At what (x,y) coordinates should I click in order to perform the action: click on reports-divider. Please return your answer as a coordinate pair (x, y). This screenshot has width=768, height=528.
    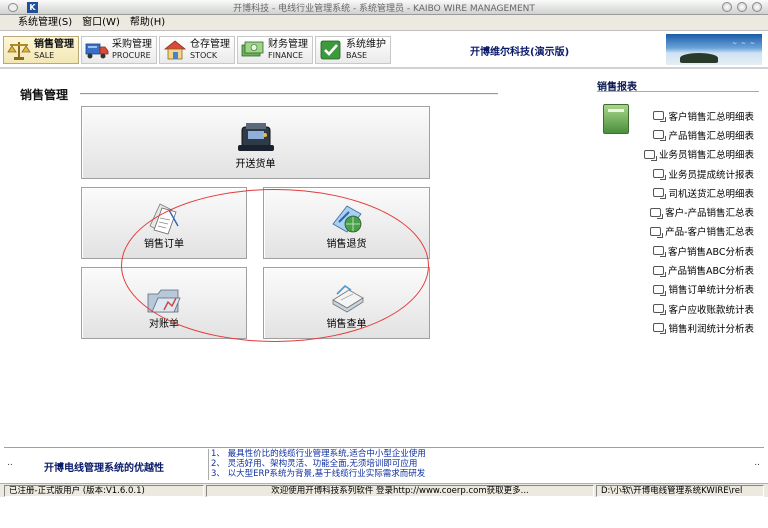
    Looking at the image, I should click on (678, 91).